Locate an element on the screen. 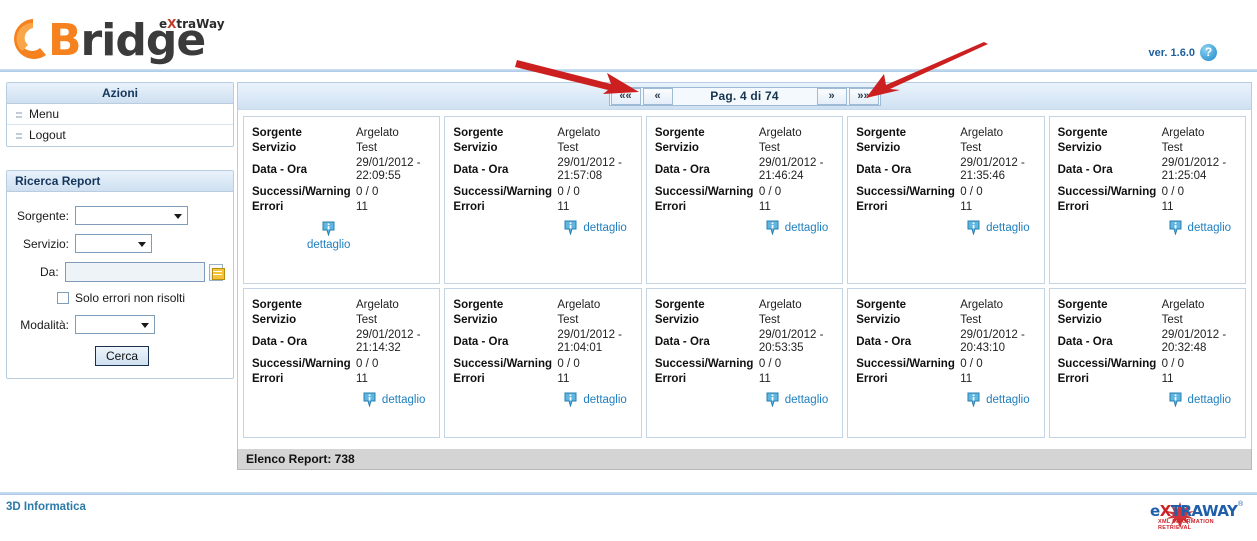  report-card-field-value: 29/01/2012 -21:04:01 is located at coordinates (589, 342).